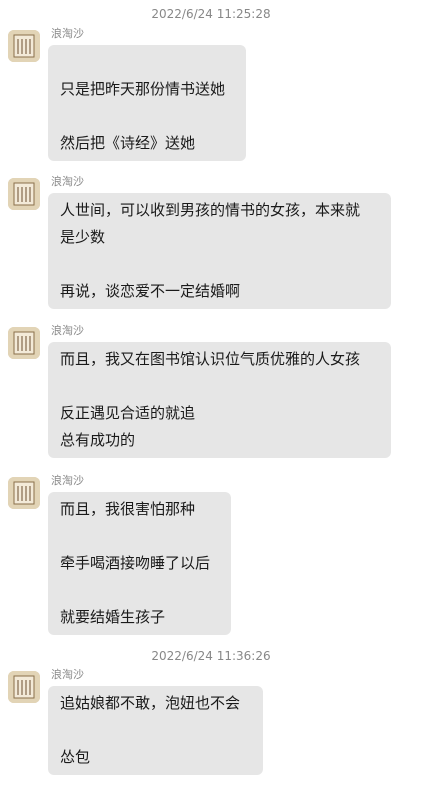 The width and height of the screenshot is (422, 790). Describe the element at coordinates (128, 143) in the screenshot. I see `message-line: 然后把《诗经》送她` at that location.